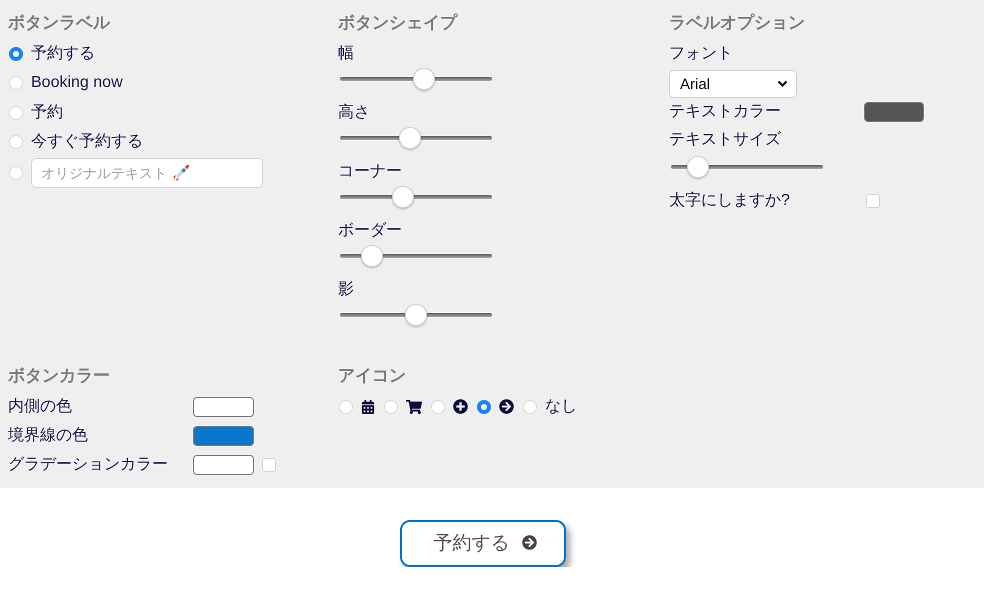  Describe the element at coordinates (725, 112) in the screenshot. I see `field-label: テキストカラー` at that location.